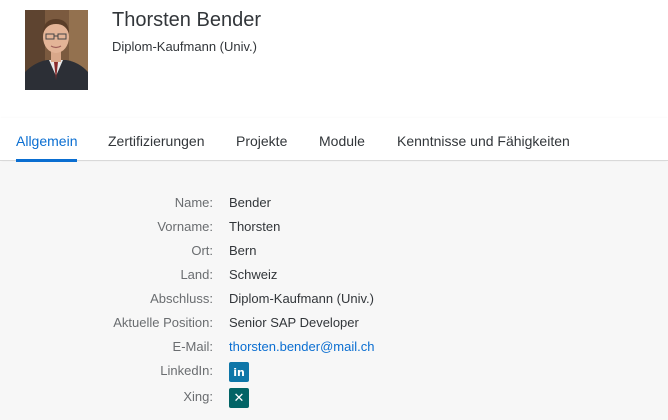 This screenshot has height=420, width=668. What do you see at coordinates (186, 20) in the screenshot?
I see `profile-name: Thorsten Bender` at bounding box center [186, 20].